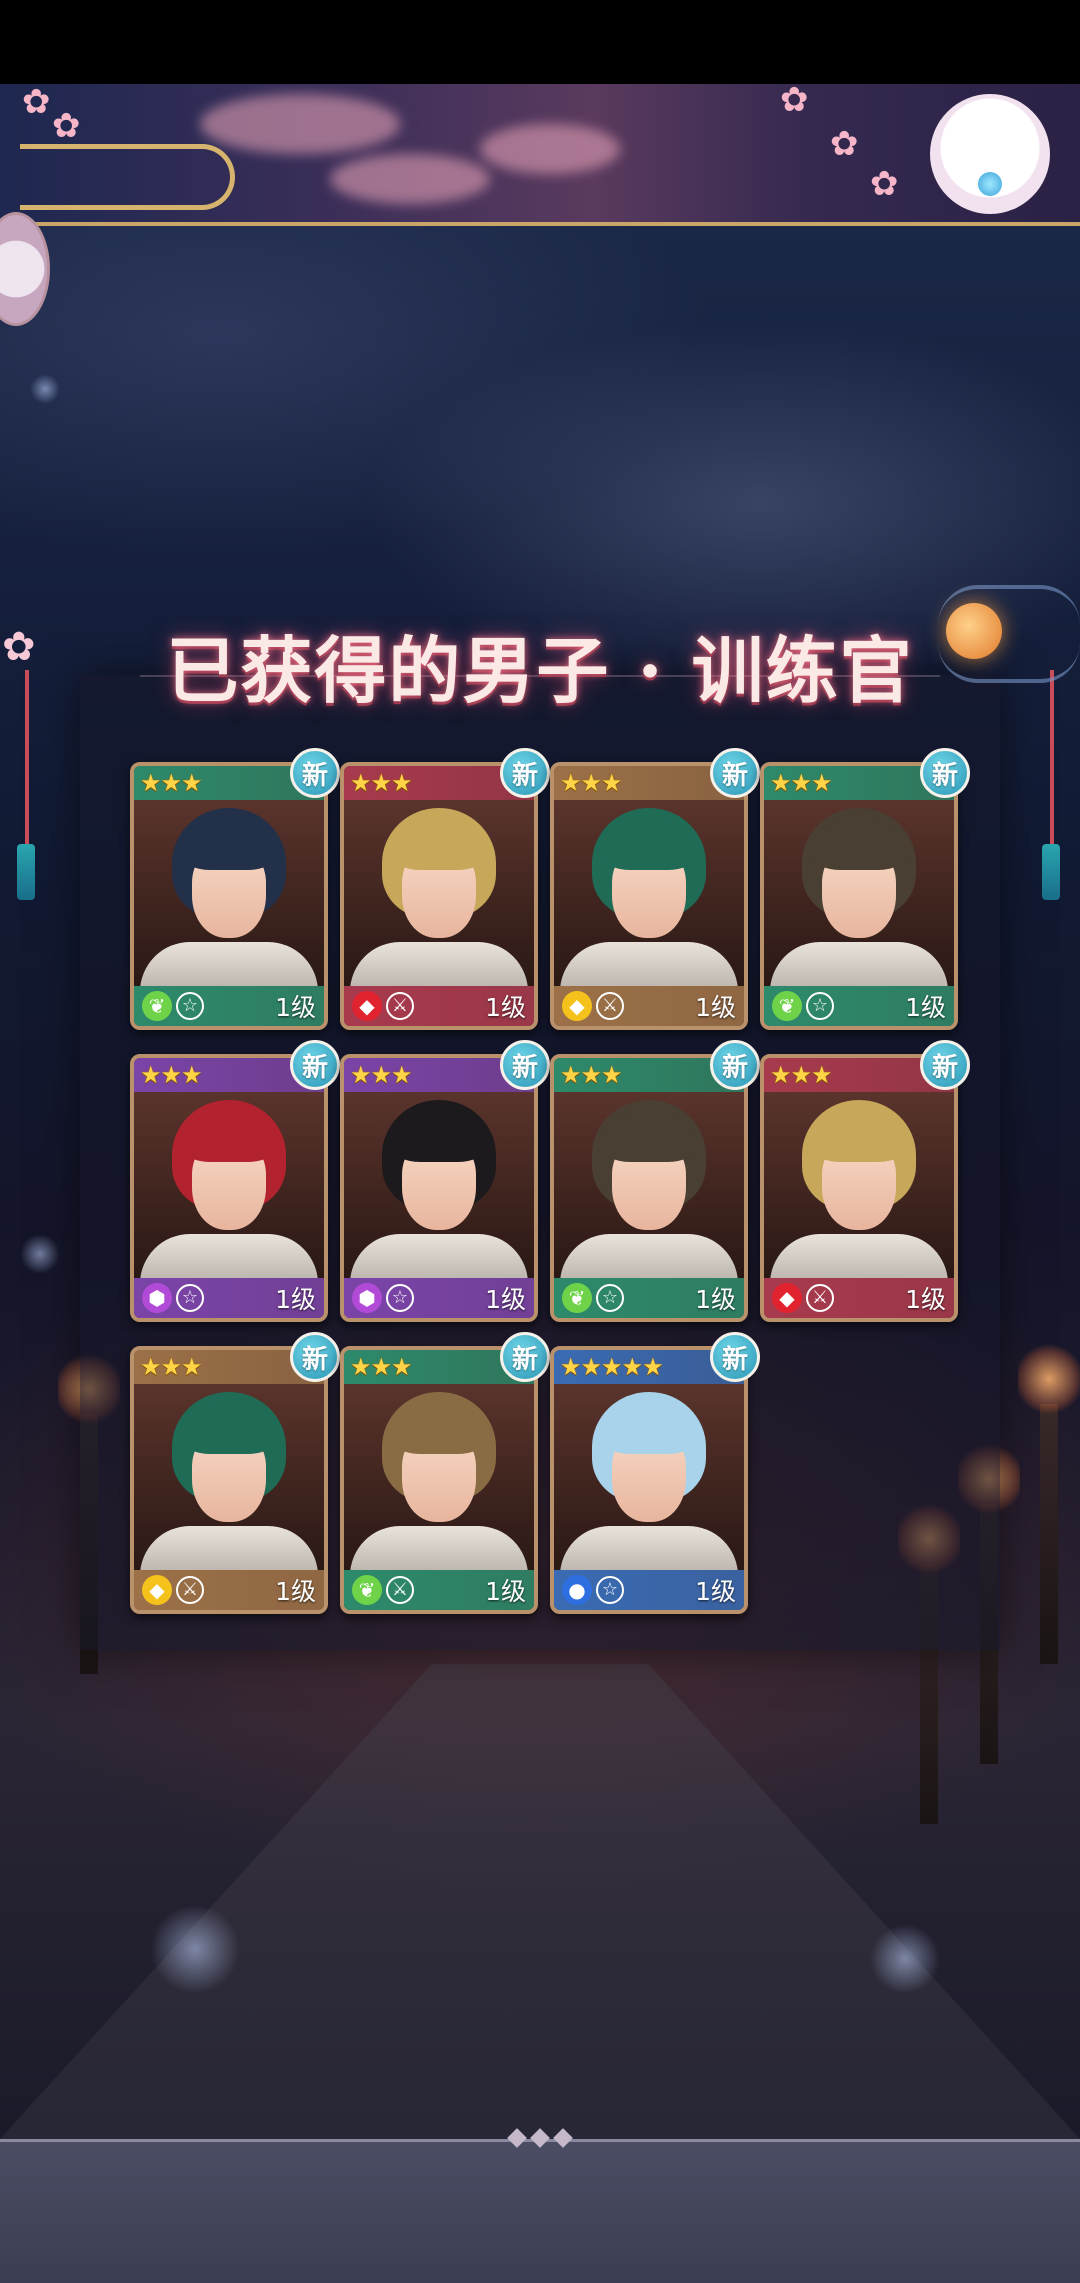  I want to click on lantern, so click(1049, 1504).